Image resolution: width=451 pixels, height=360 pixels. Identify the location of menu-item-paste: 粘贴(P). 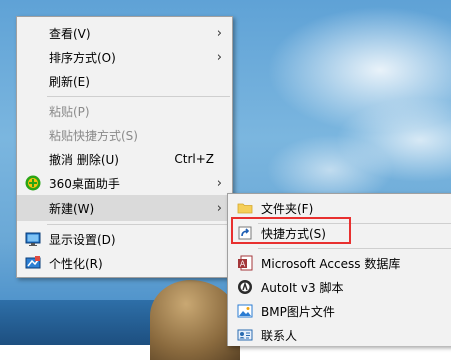
(124, 111).